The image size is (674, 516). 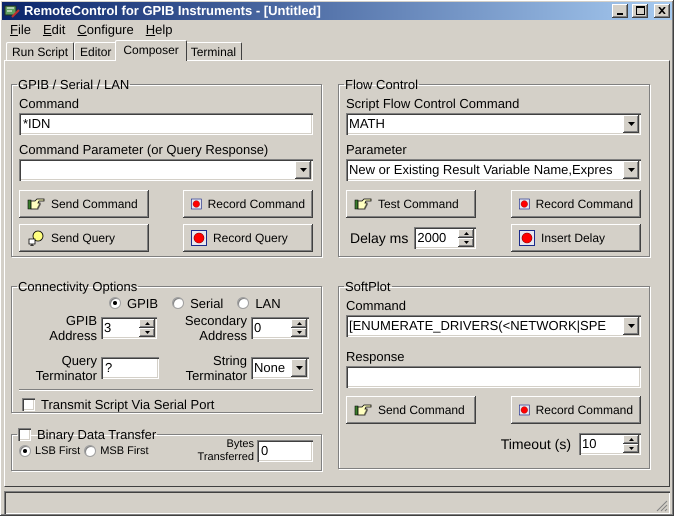 What do you see at coordinates (285, 451) in the screenshot?
I see `bytes-field: 0` at bounding box center [285, 451].